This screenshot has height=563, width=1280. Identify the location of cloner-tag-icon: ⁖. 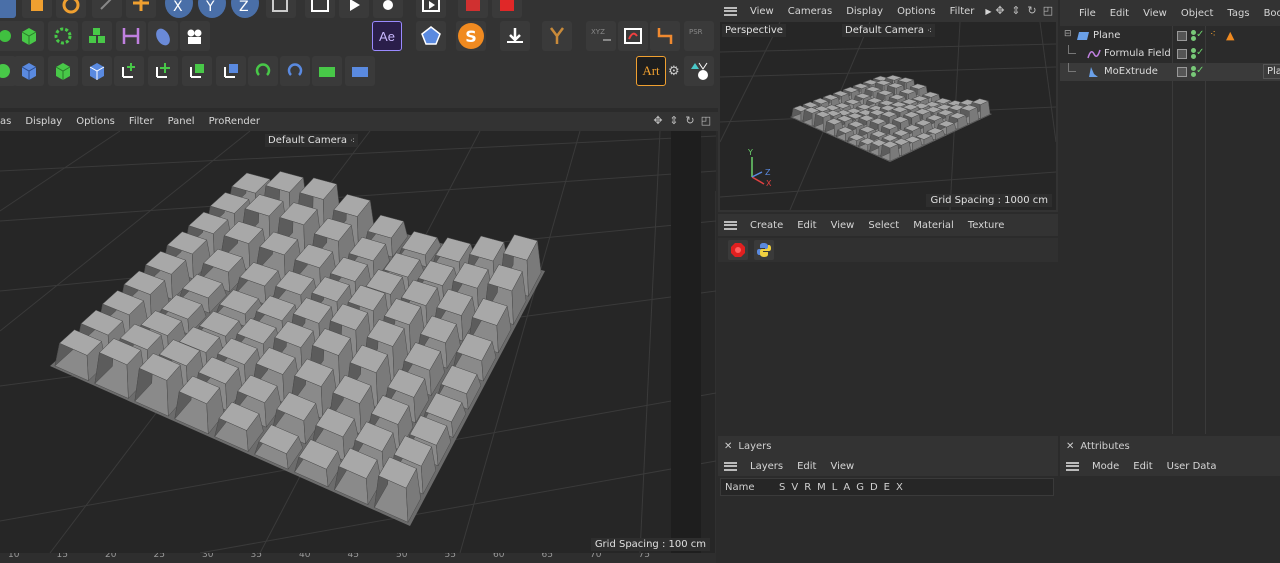
(1213, 34).